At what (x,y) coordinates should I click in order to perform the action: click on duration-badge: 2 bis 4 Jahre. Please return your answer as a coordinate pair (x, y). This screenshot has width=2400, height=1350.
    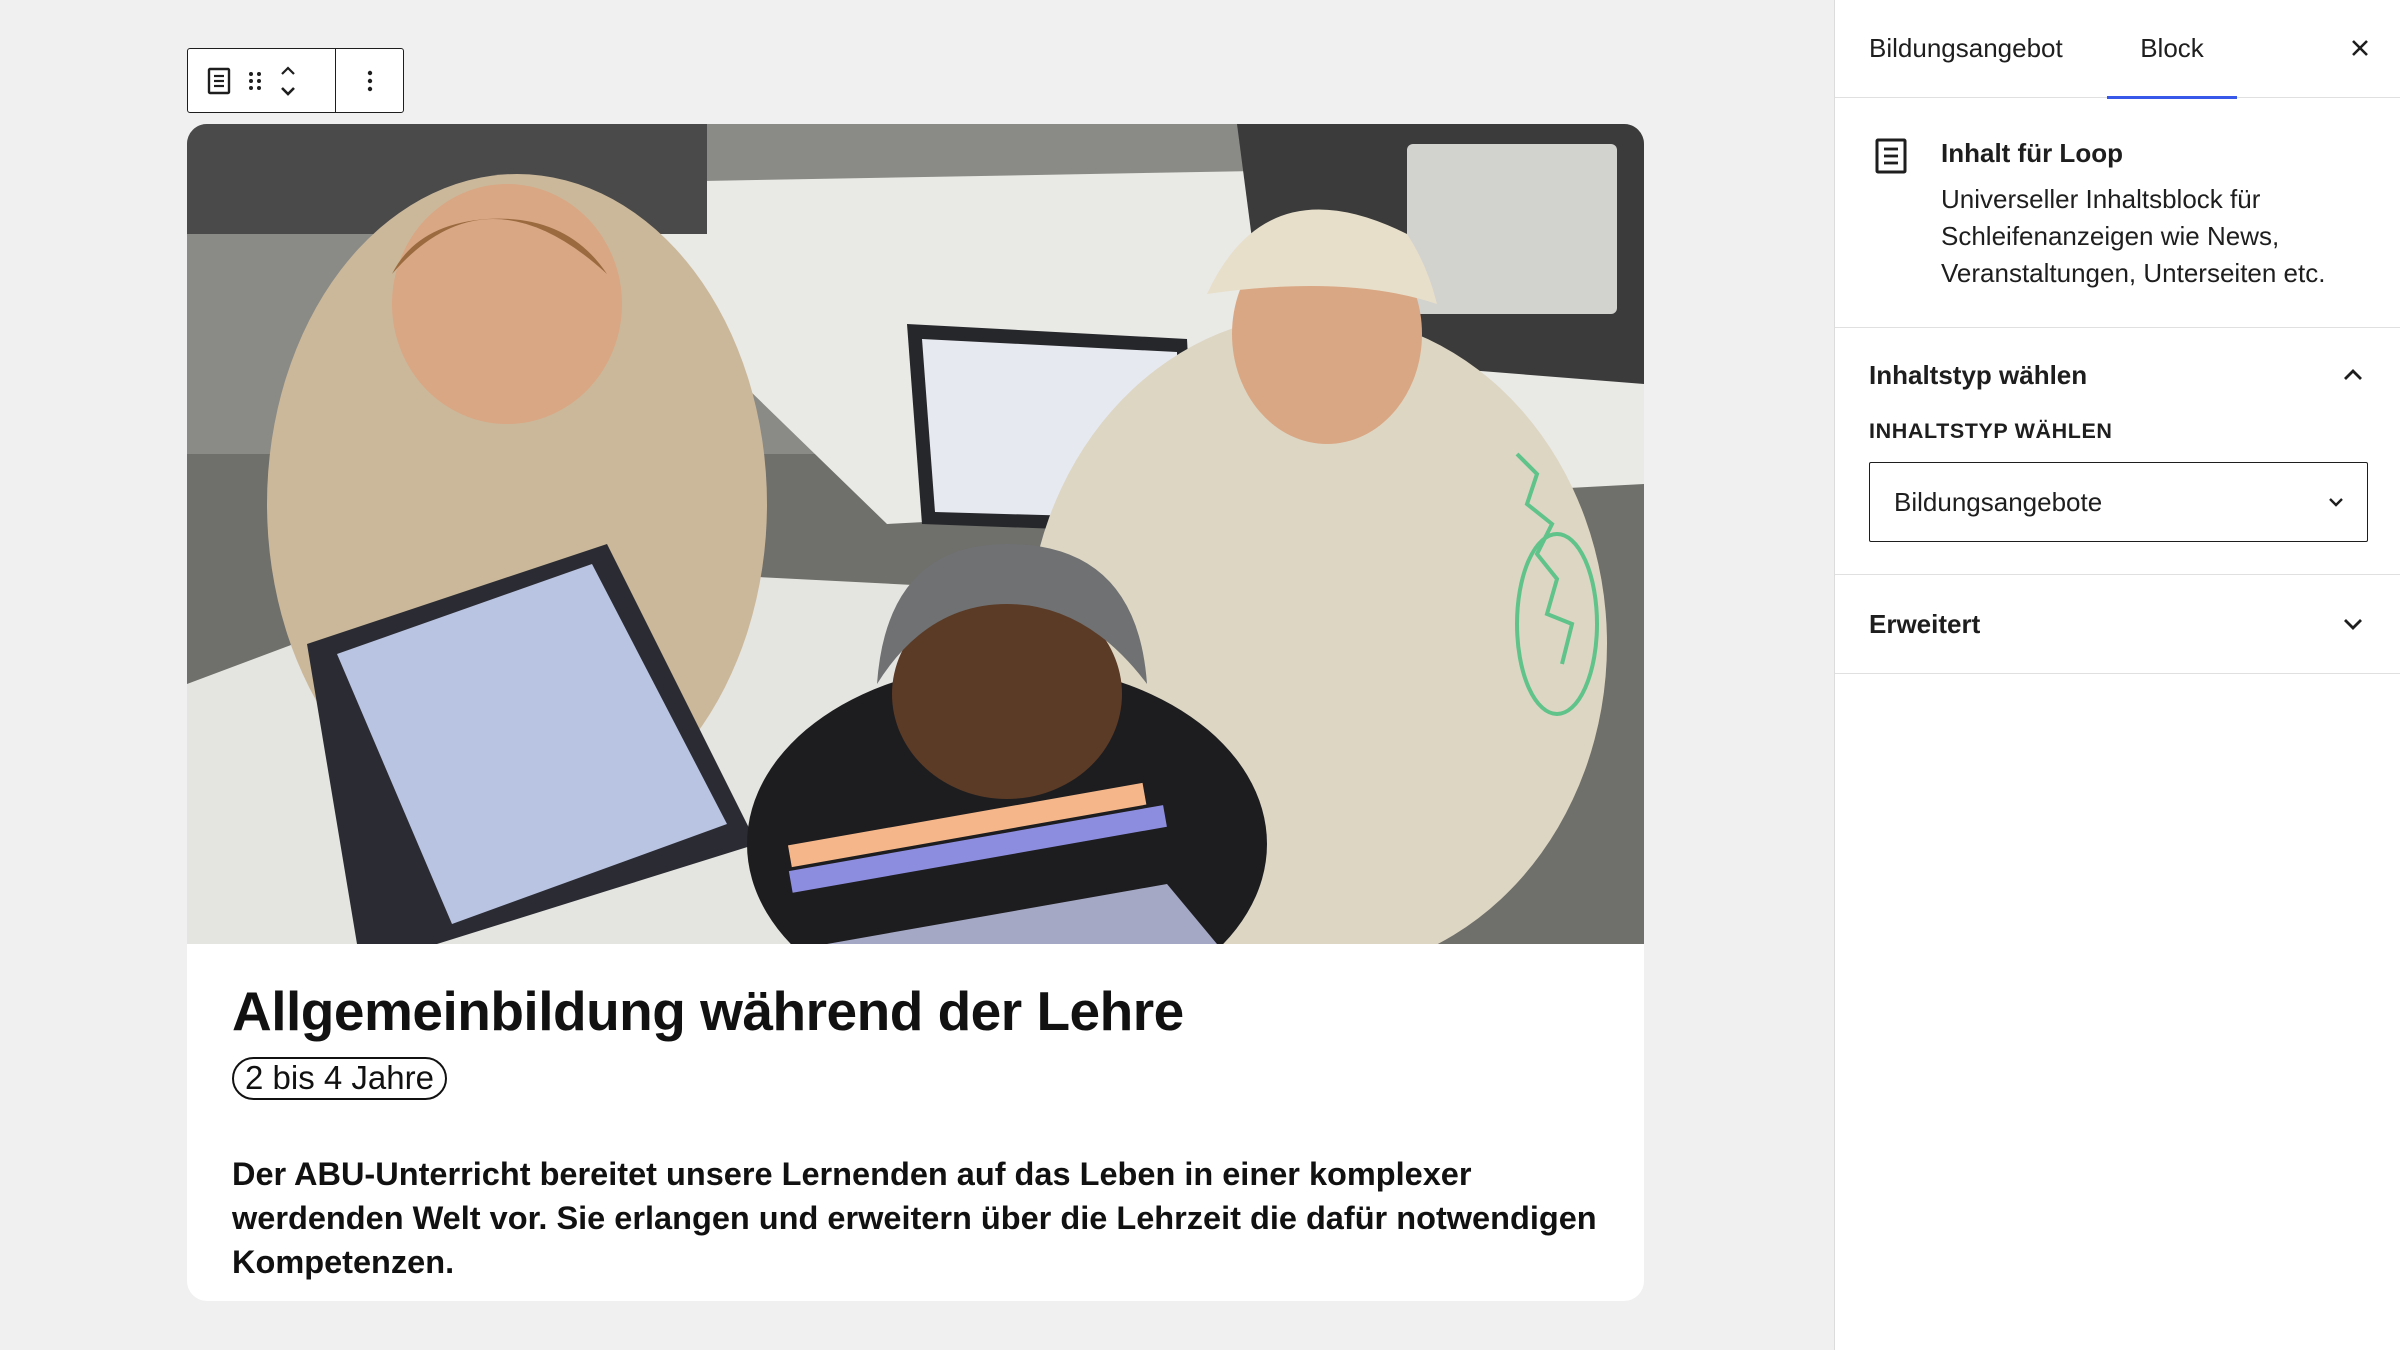
    Looking at the image, I should click on (339, 1078).